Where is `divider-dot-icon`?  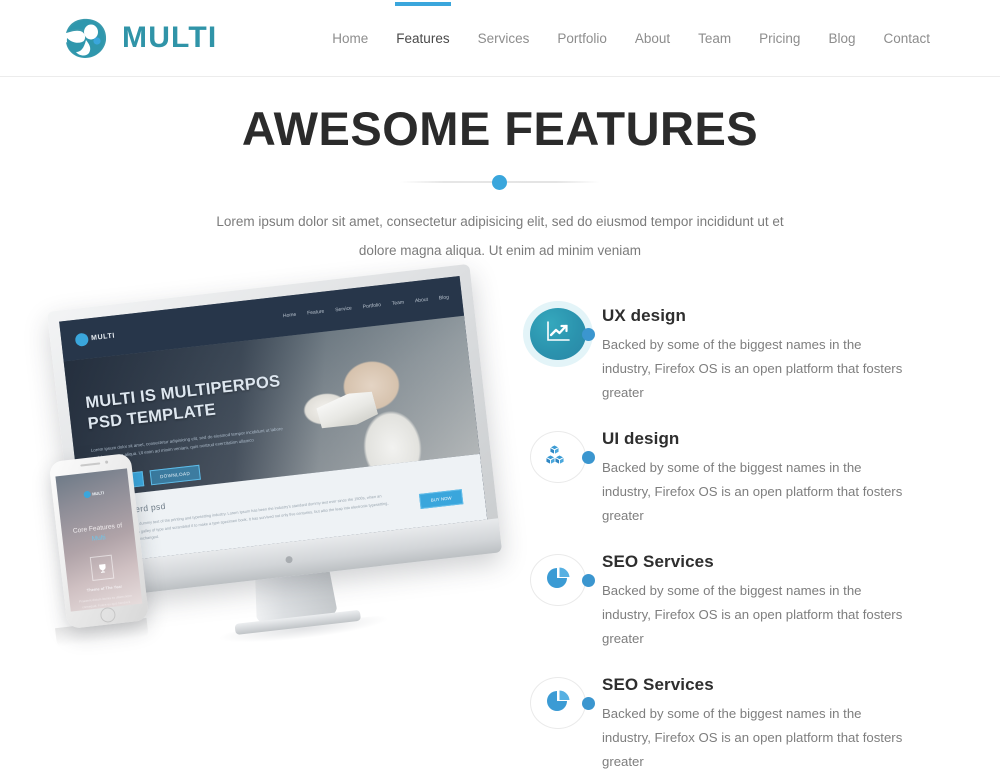 divider-dot-icon is located at coordinates (499, 183).